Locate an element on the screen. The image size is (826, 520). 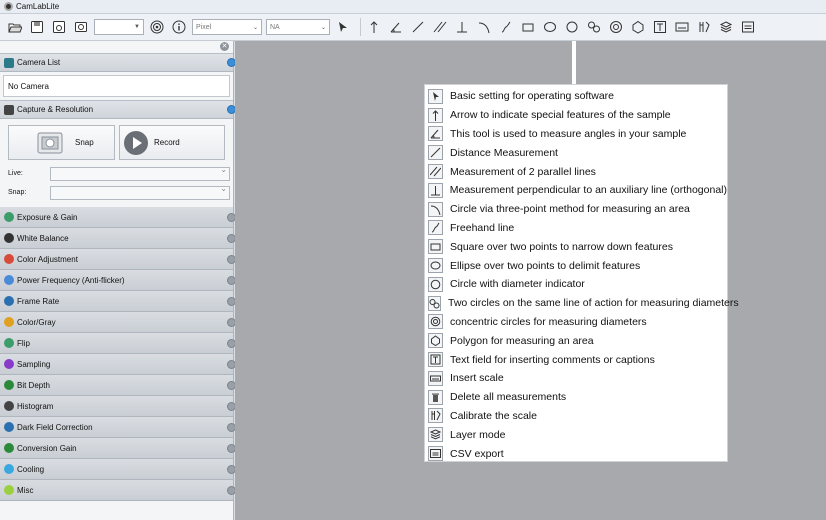
two-circles-icon is located at coordinates (434, 303).